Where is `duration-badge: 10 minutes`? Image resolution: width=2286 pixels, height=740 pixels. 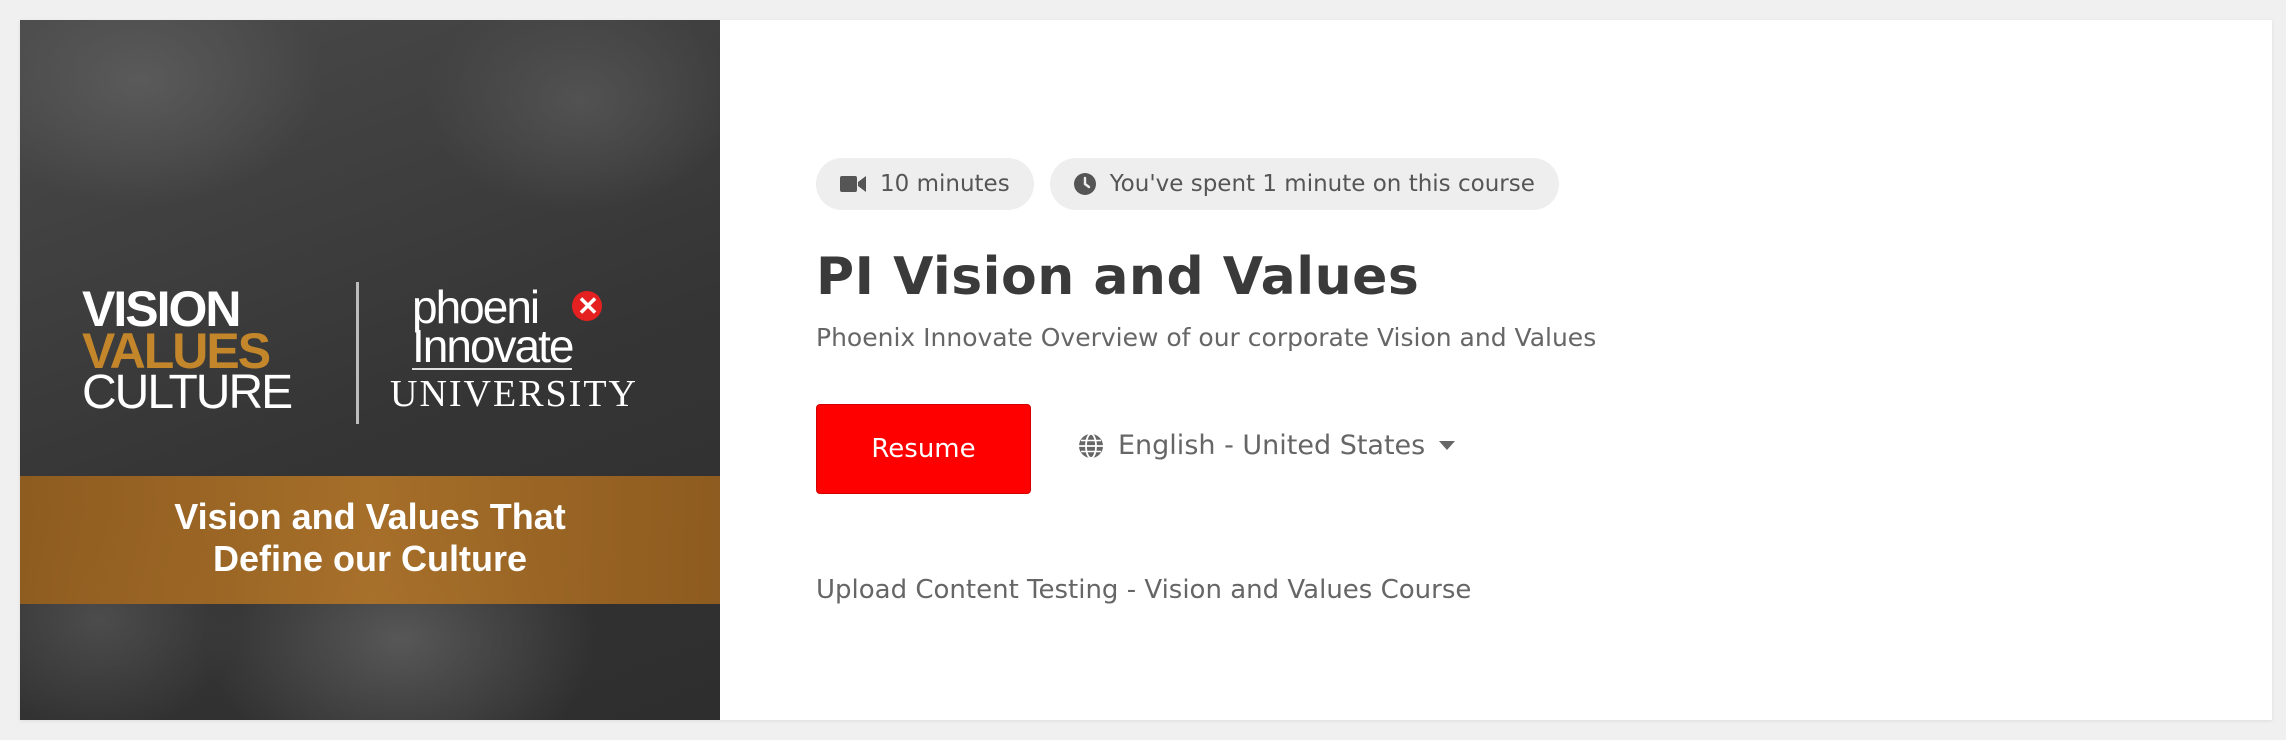 duration-badge: 10 minutes is located at coordinates (925, 184).